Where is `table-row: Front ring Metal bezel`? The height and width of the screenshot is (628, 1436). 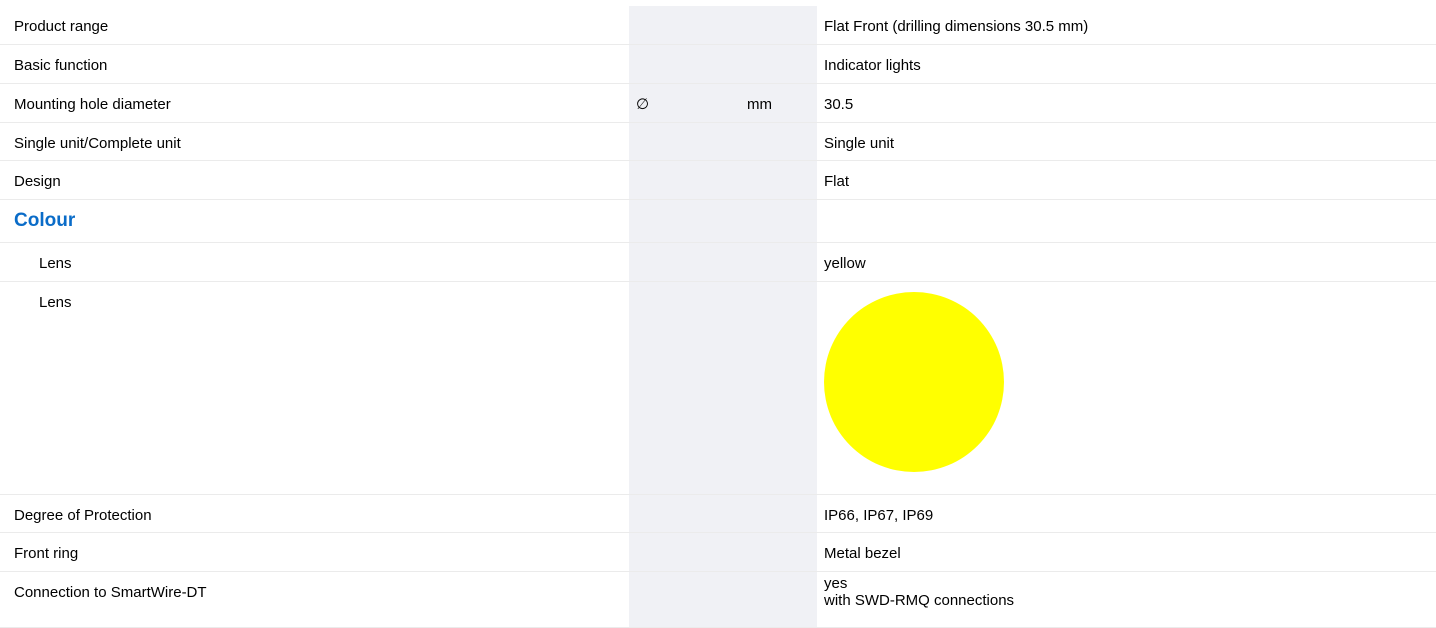 table-row: Front ring Metal bezel is located at coordinates (718, 552).